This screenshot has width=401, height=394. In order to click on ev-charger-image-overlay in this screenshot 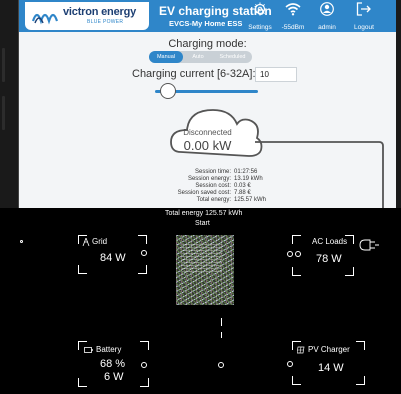, I will do `click(202, 257)`.